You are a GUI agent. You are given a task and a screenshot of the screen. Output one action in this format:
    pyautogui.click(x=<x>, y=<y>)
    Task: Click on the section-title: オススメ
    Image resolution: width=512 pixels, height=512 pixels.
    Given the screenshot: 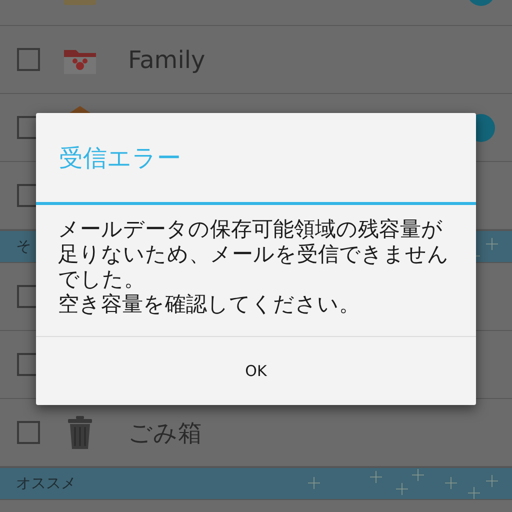 What is the action you would take?
    pyautogui.click(x=46, y=483)
    